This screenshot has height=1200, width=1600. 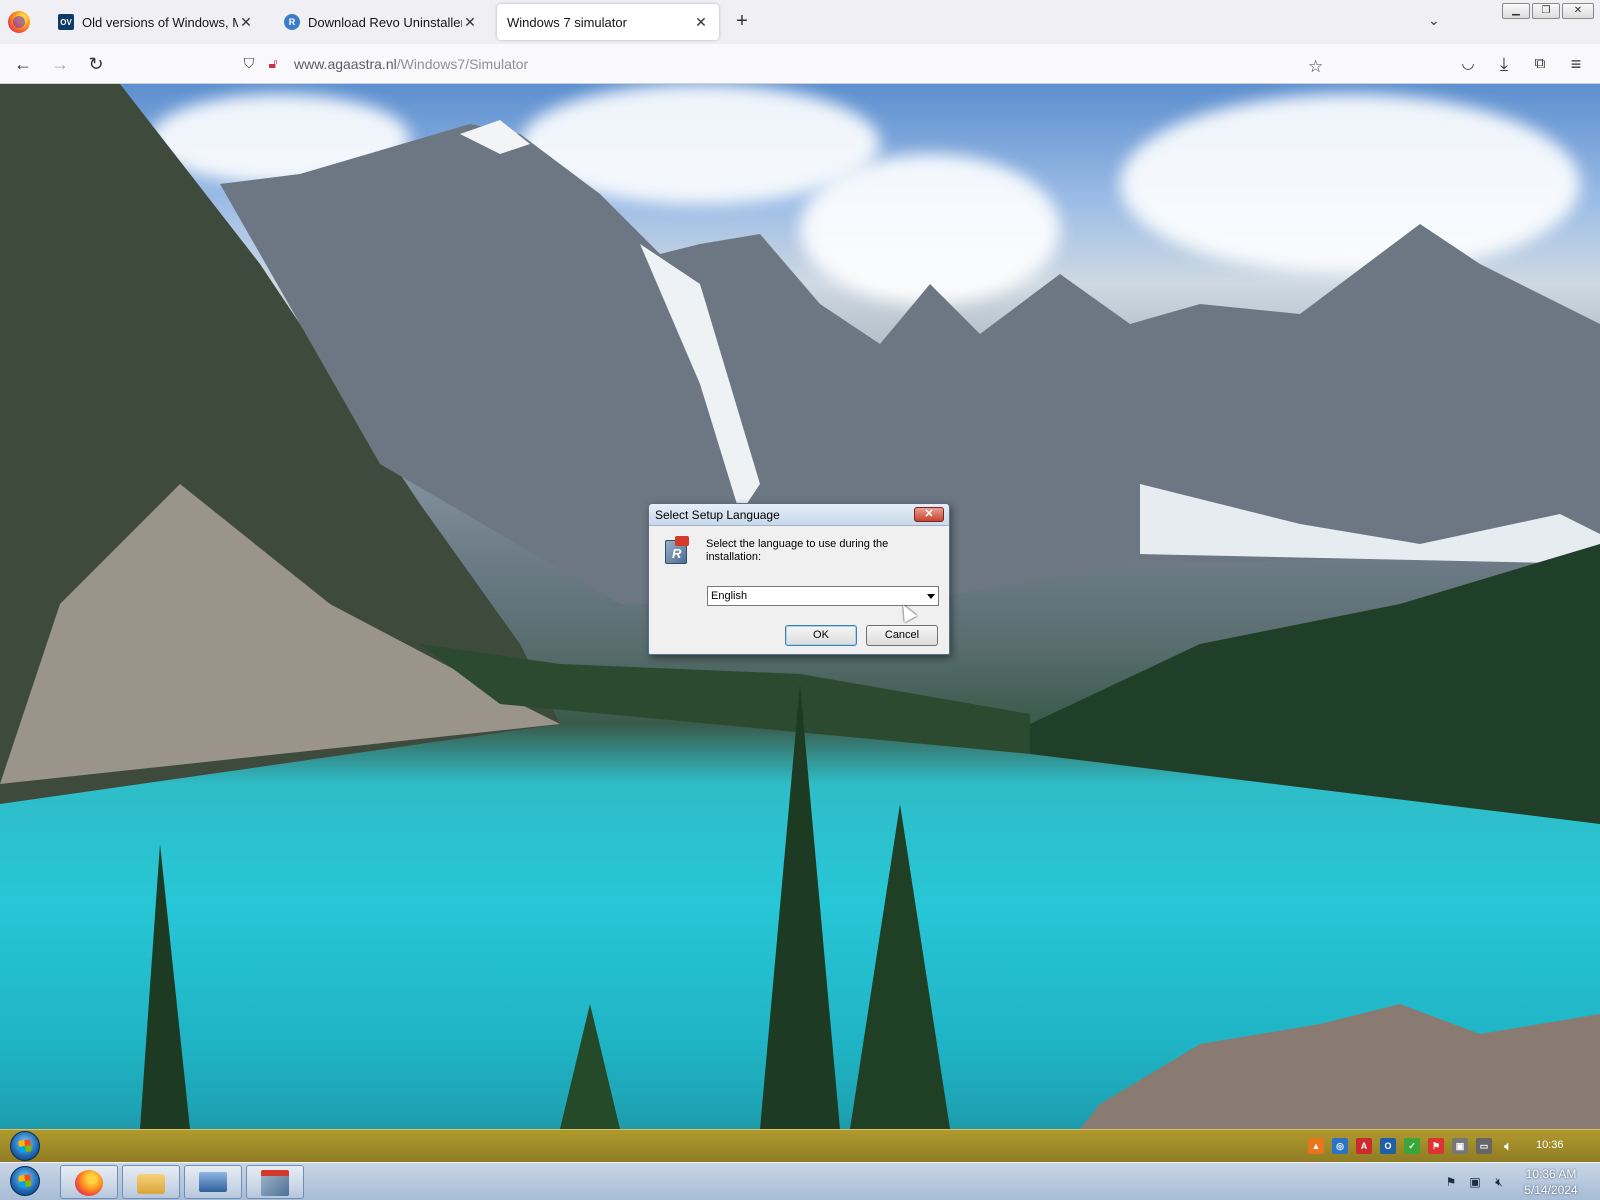 What do you see at coordinates (742, 21) in the screenshot?
I see `new-tab-plus-icon: +` at bounding box center [742, 21].